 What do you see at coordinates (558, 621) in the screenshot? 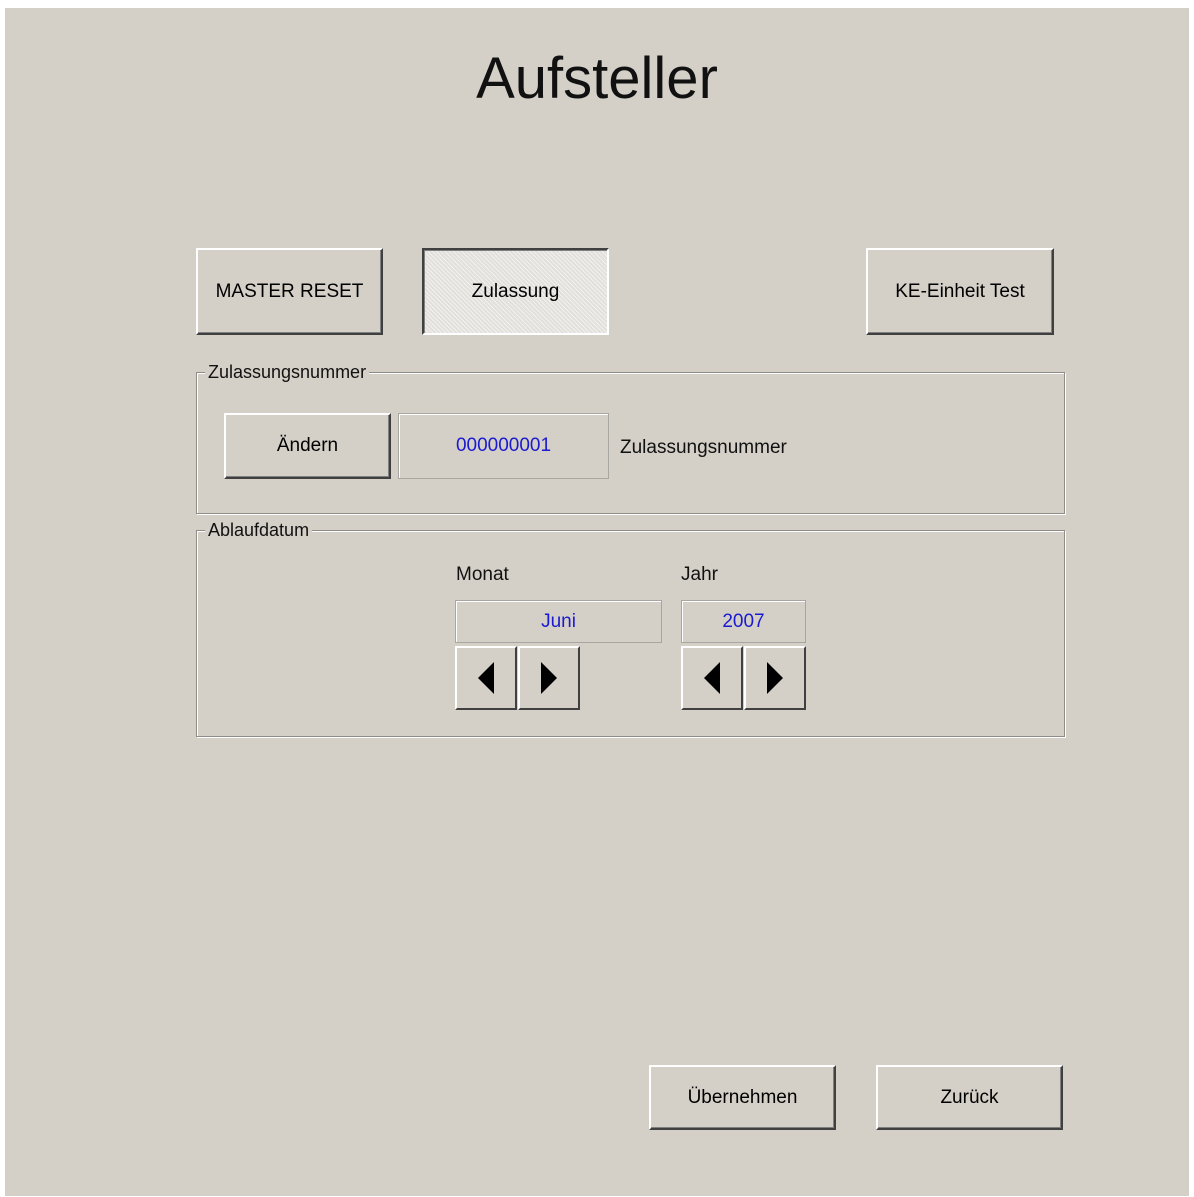
I see `month-field: Juni` at bounding box center [558, 621].